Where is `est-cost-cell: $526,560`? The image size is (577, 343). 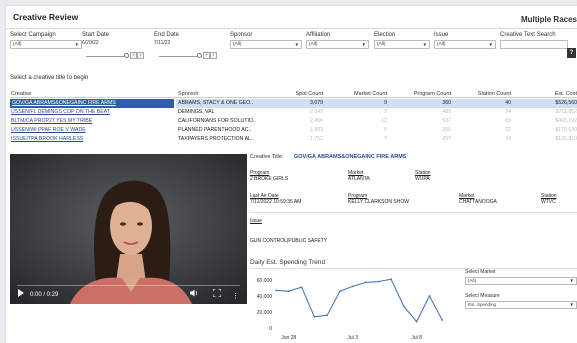
est-cost-cell: $526,560 is located at coordinates (566, 103).